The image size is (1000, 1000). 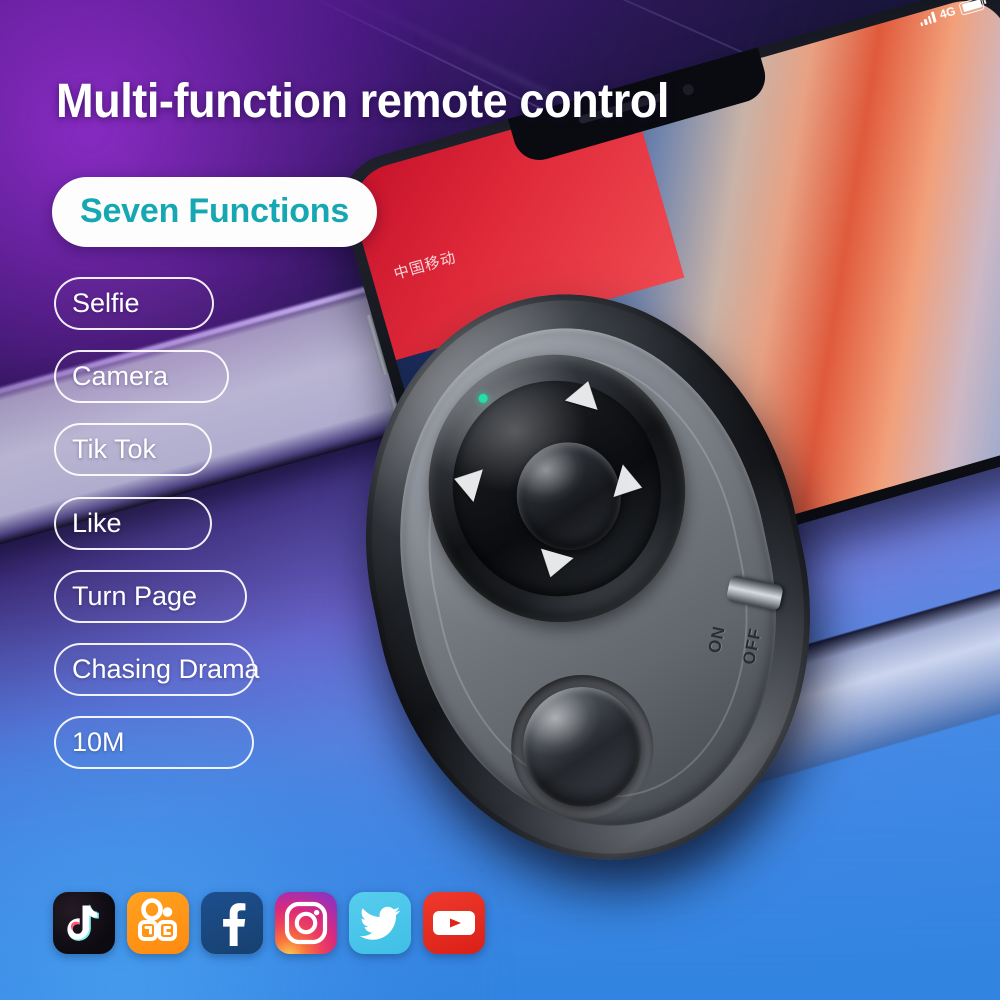 What do you see at coordinates (362, 101) in the screenshot?
I see `page-title: Multi-function remote control` at bounding box center [362, 101].